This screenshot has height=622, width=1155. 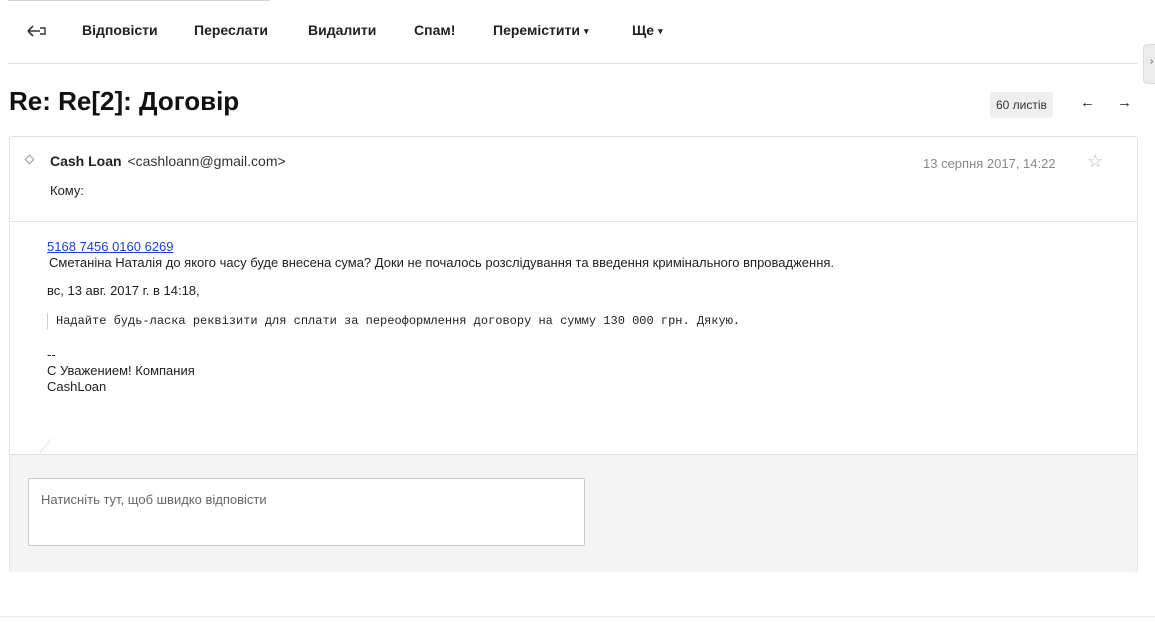 I want to click on signature-dash: --, so click(x=51, y=354).